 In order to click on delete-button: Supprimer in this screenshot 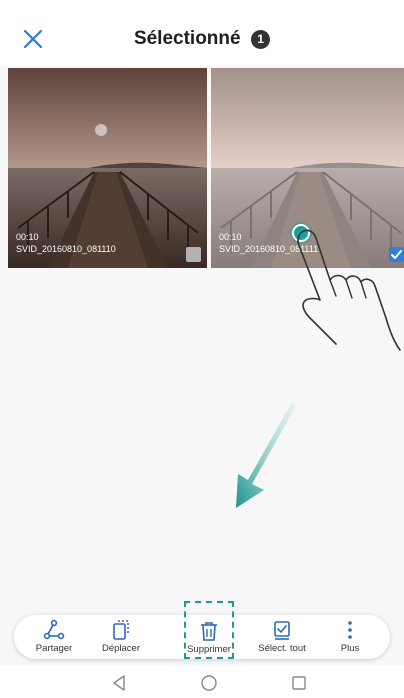, I will do `click(209, 630)`.